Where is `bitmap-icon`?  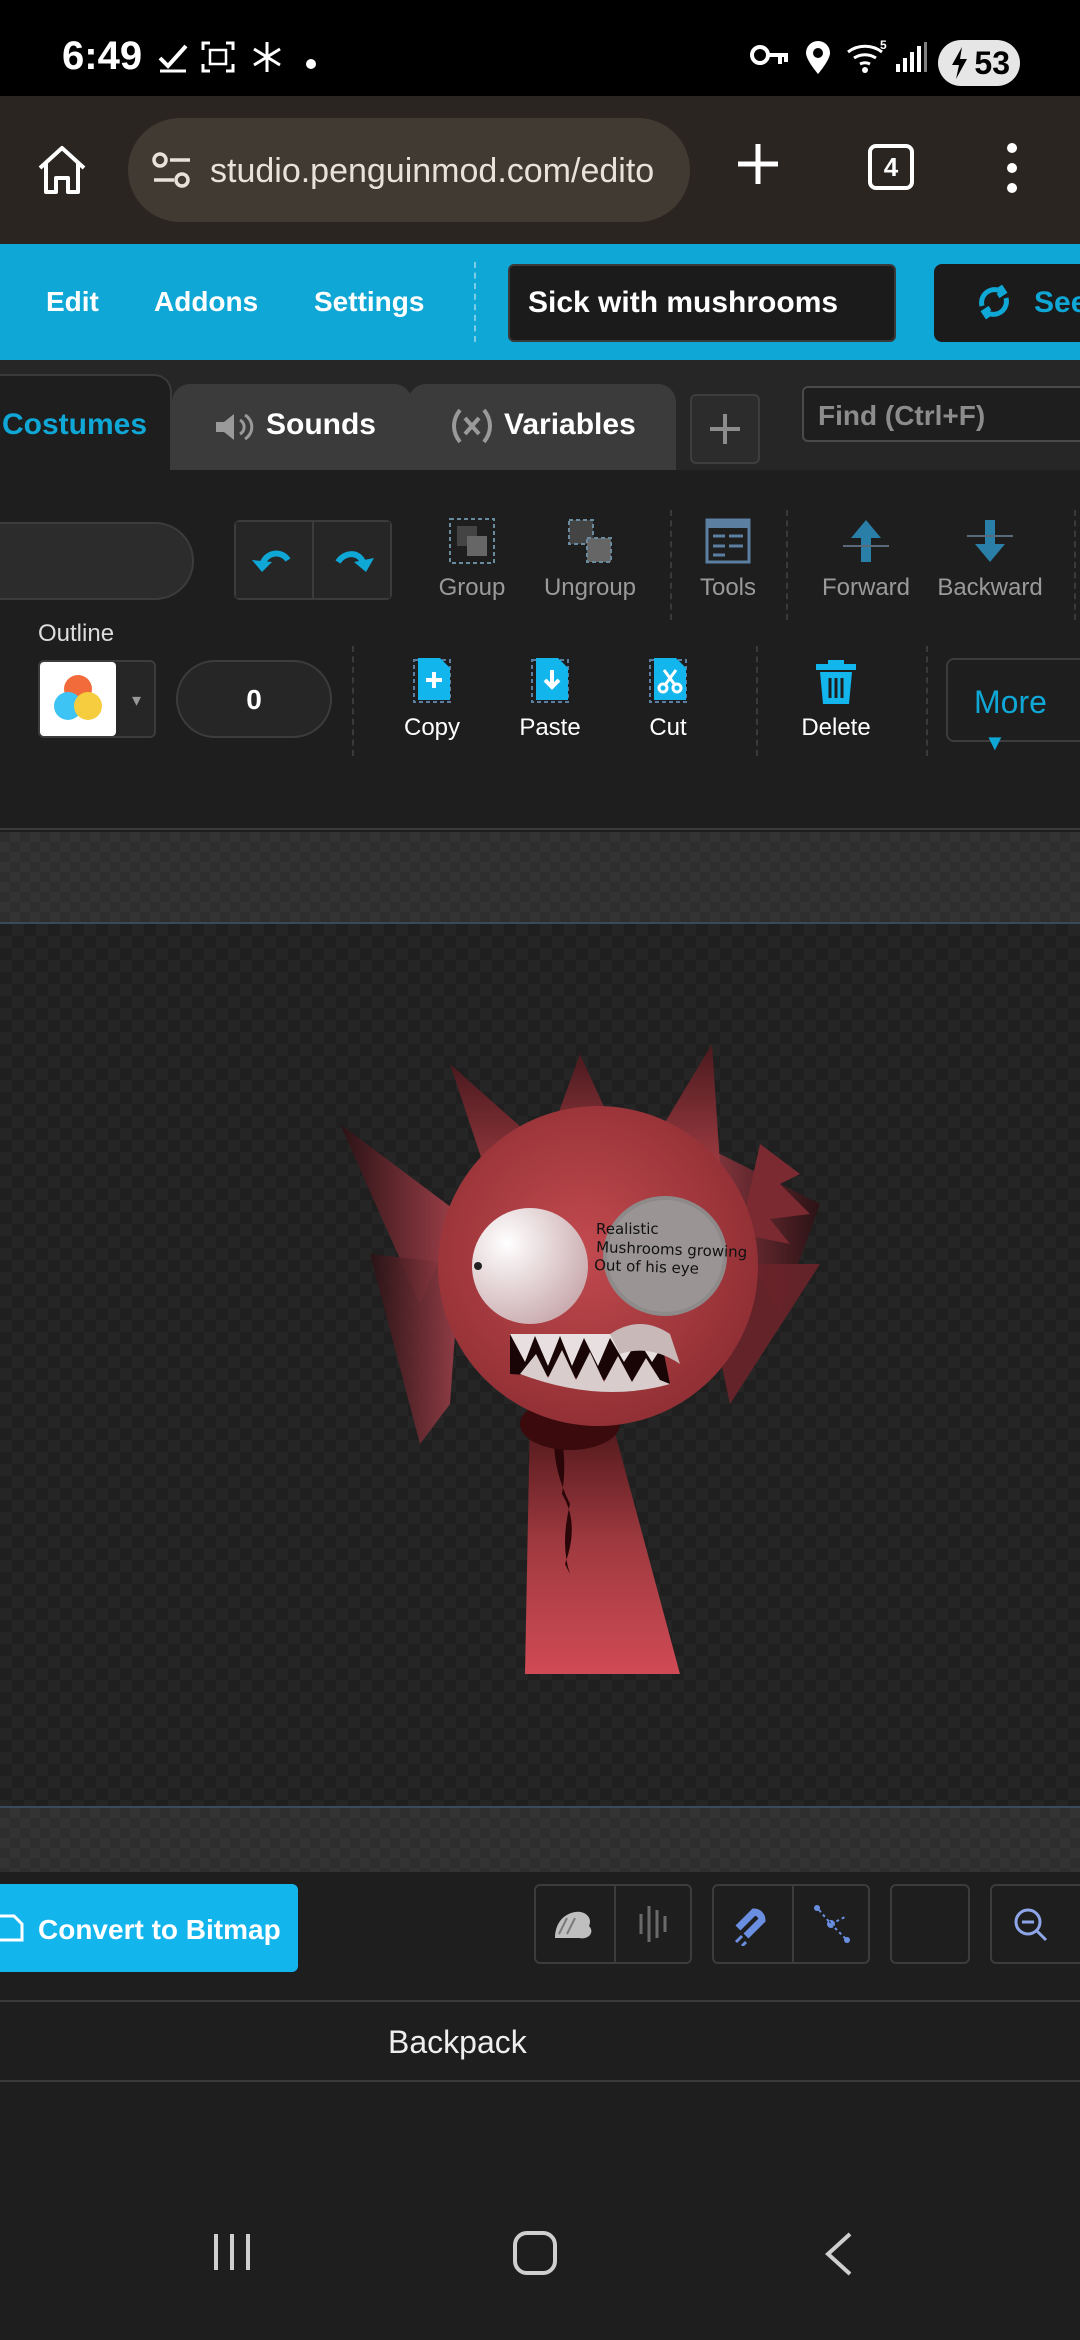 bitmap-icon is located at coordinates (12, 1930).